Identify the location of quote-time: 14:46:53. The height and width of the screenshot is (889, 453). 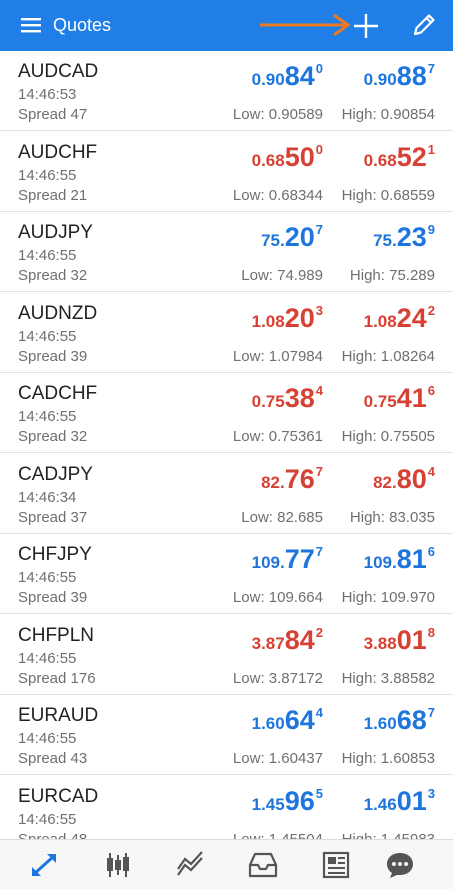
(47, 94).